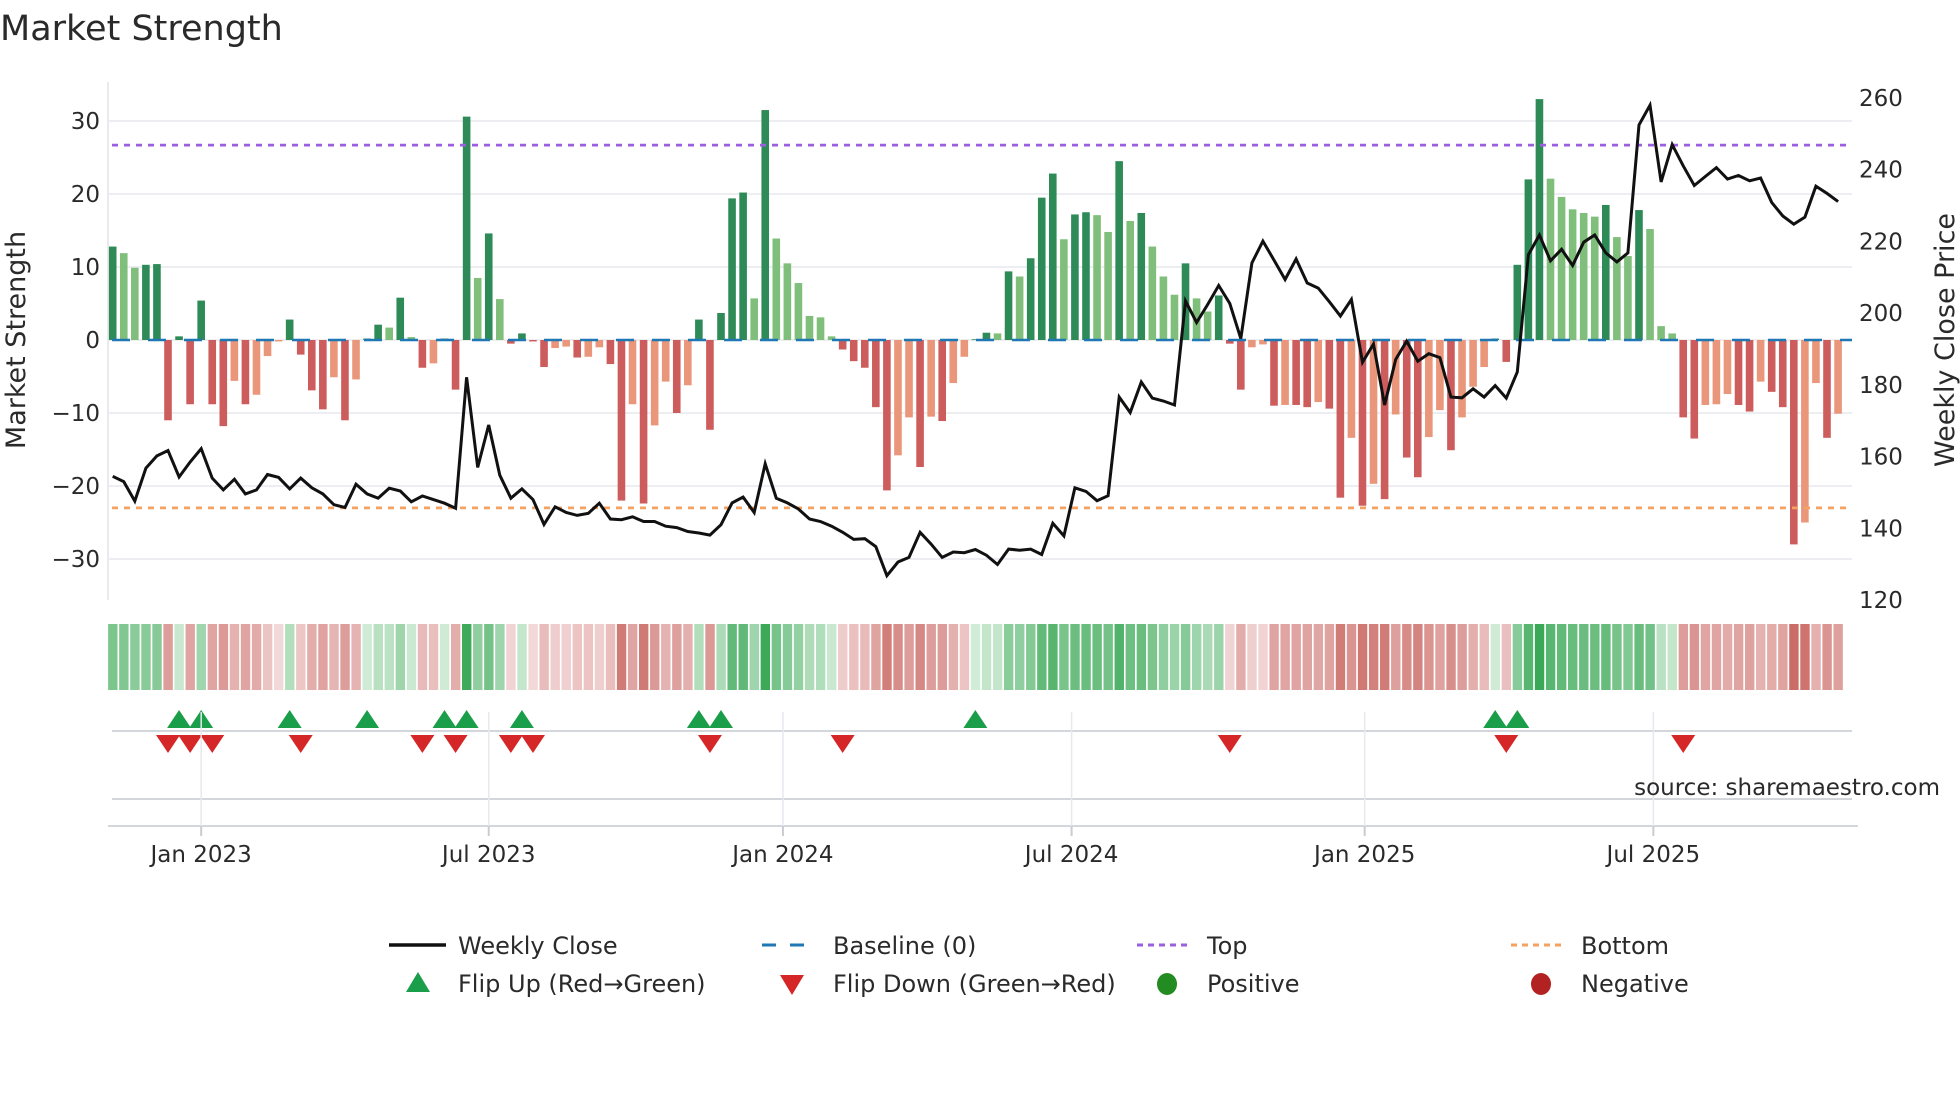 The height and width of the screenshot is (1102, 1960). What do you see at coordinates (792, 985) in the screenshot?
I see `triangle-down-icon` at bounding box center [792, 985].